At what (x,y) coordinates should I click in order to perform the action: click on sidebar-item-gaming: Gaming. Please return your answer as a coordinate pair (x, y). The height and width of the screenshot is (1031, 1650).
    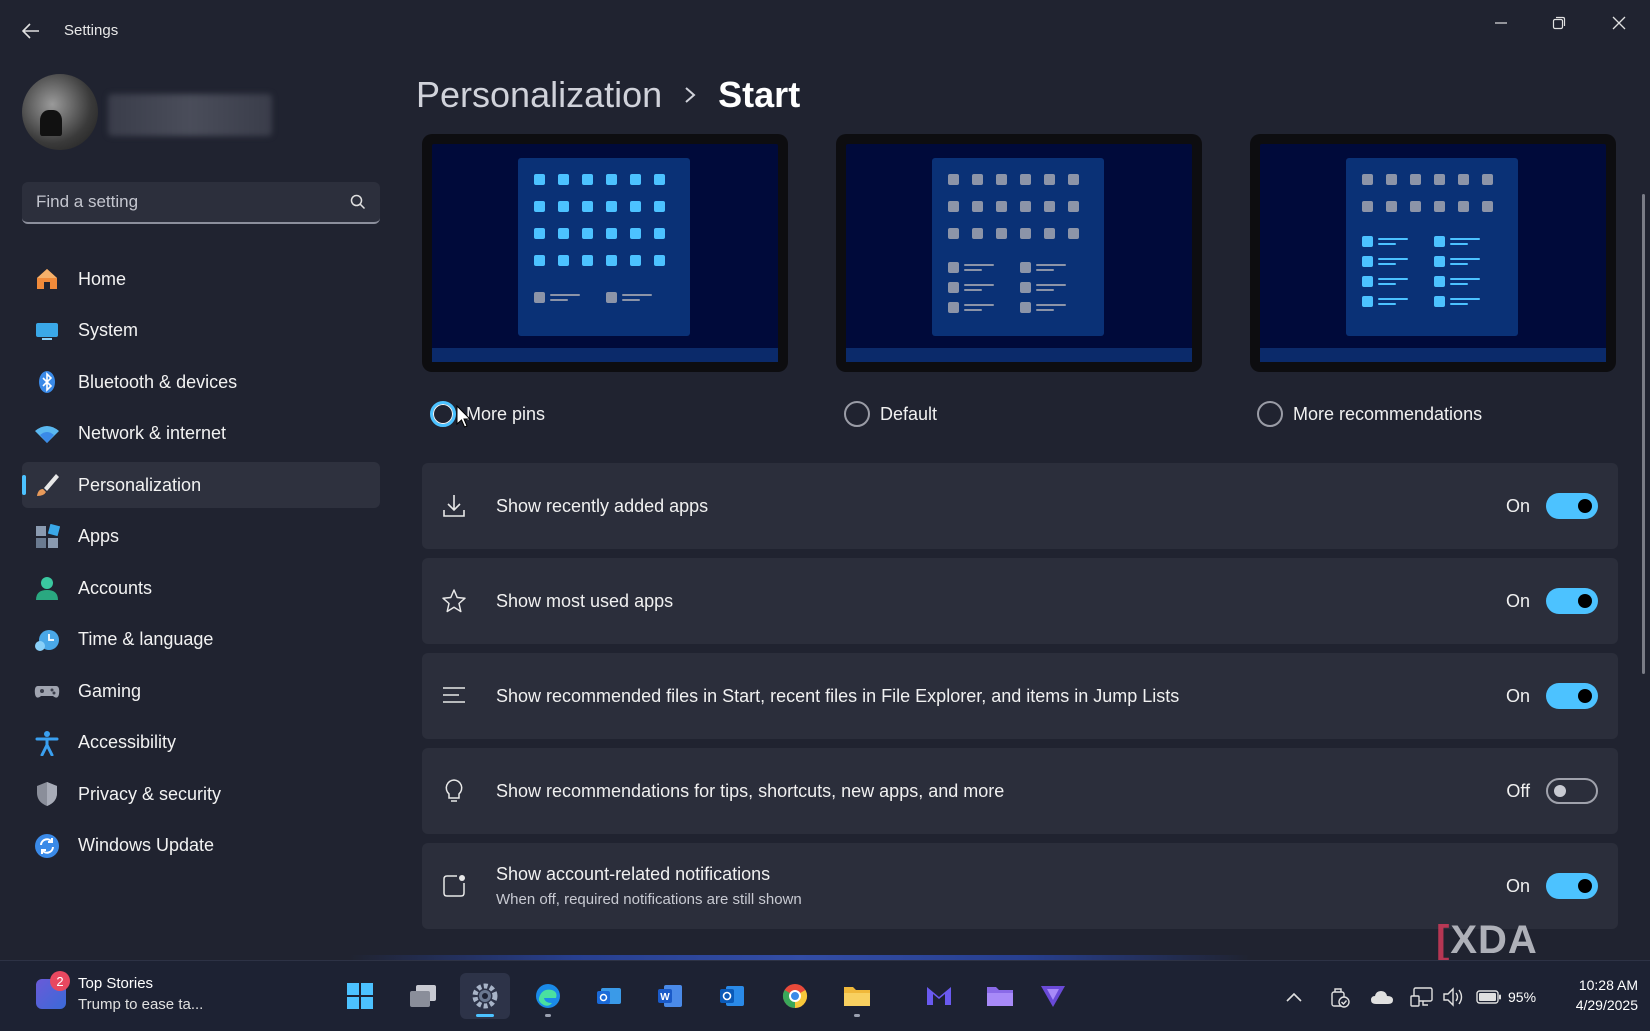
    Looking at the image, I should click on (201, 691).